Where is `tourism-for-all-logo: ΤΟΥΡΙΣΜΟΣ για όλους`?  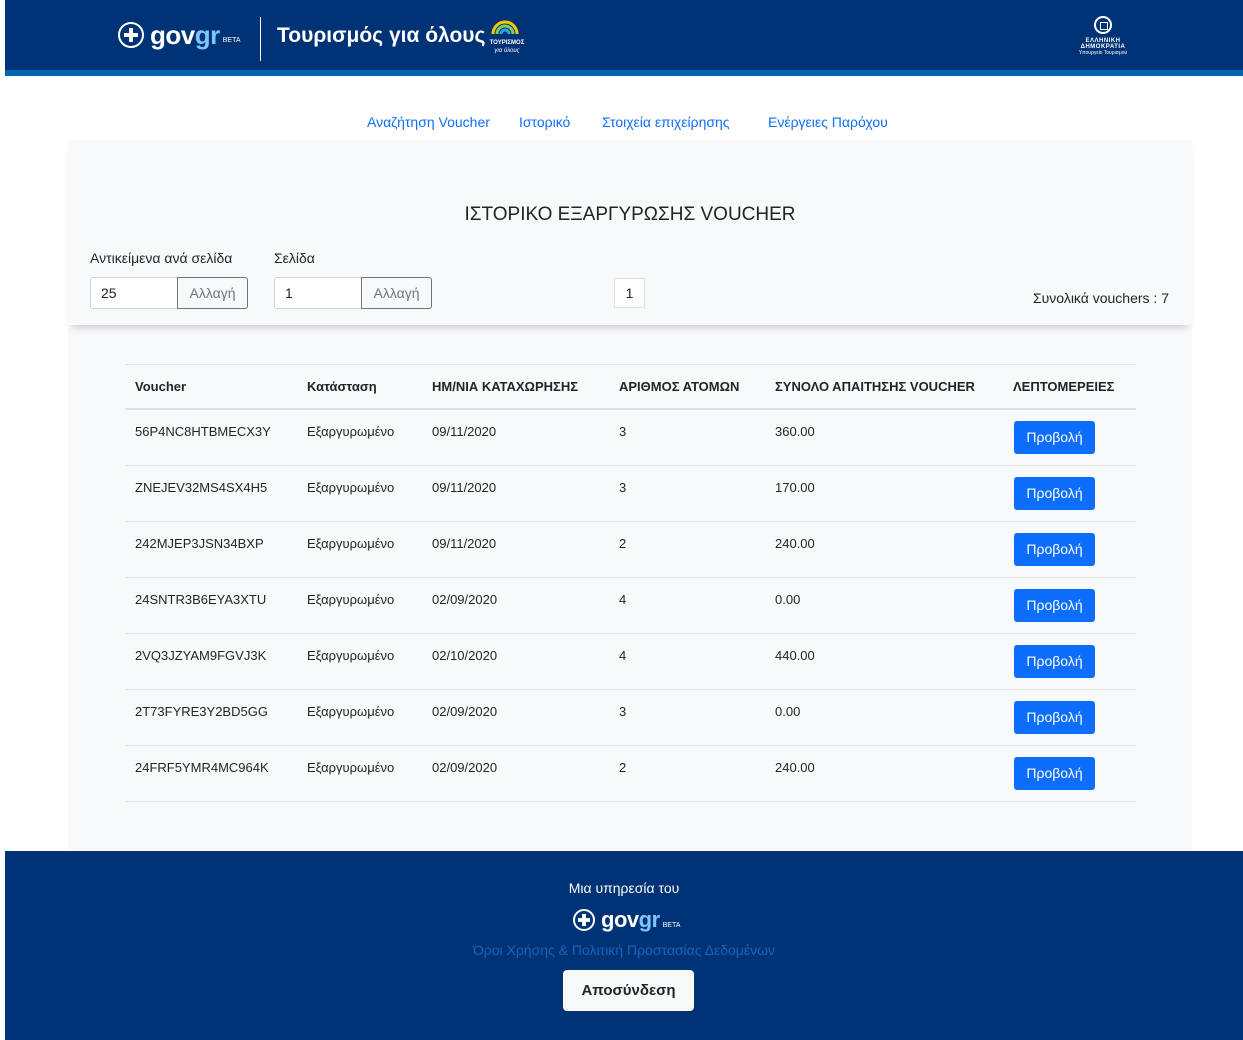
tourism-for-all-logo: ΤΟΥΡΙΣΜΟΣ για όλους is located at coordinates (507, 37).